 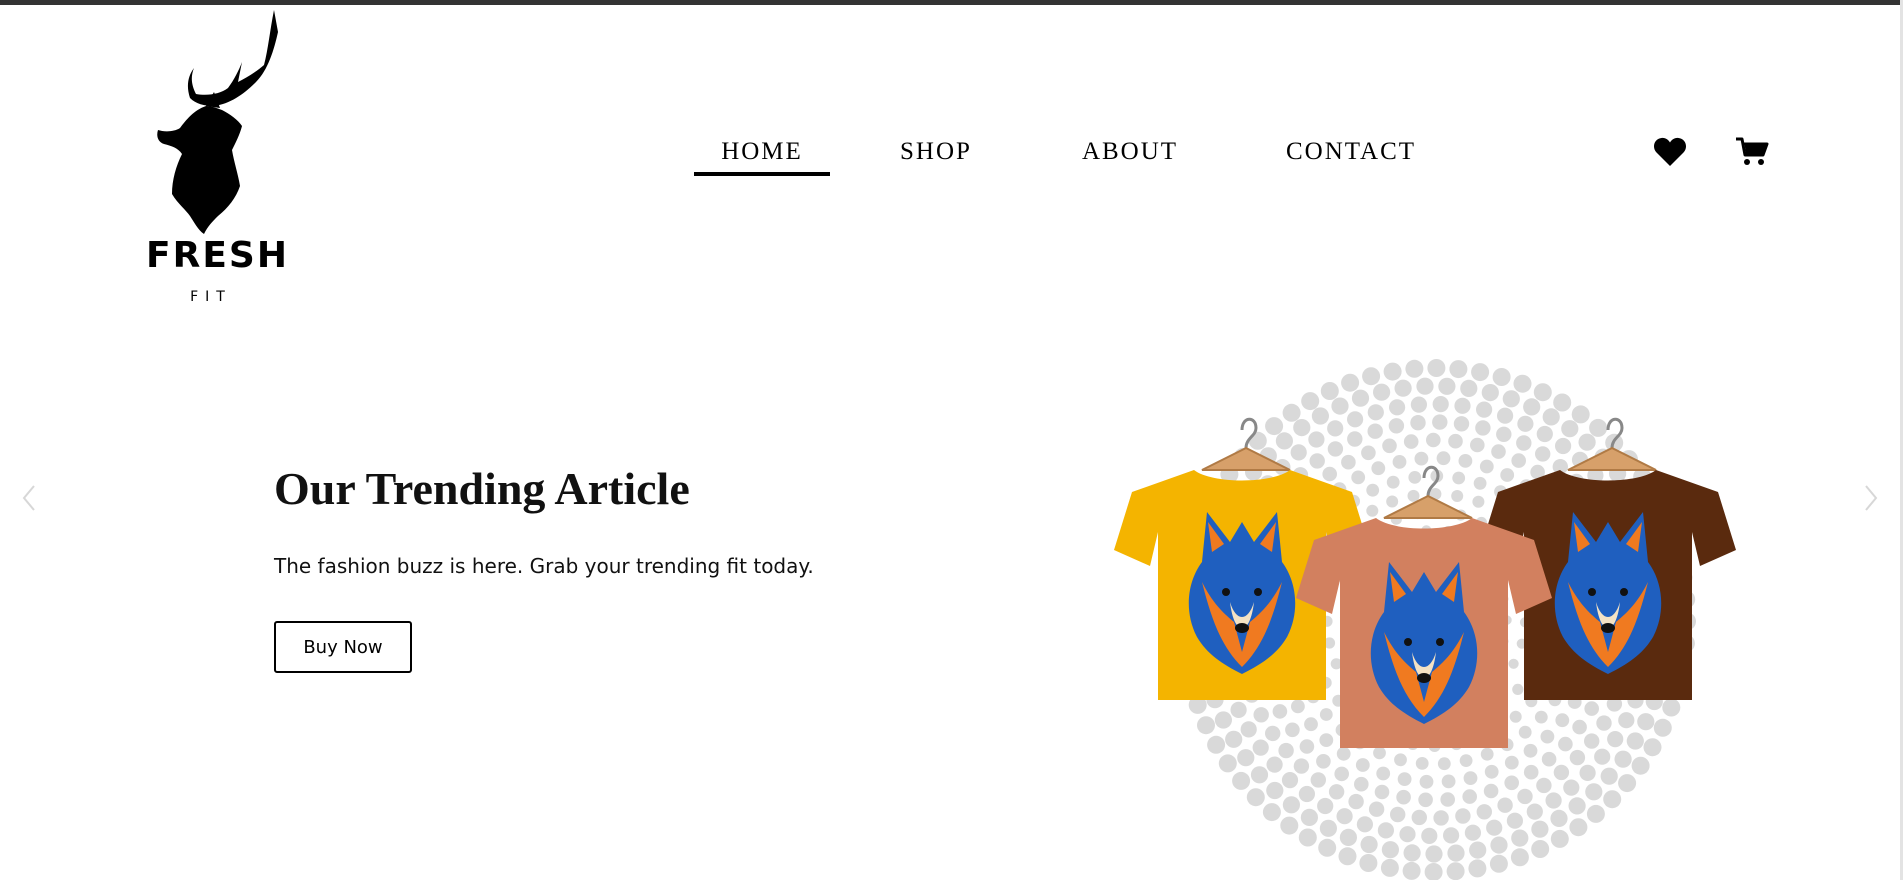 What do you see at coordinates (951, 2) in the screenshot?
I see `window-top-bar` at bounding box center [951, 2].